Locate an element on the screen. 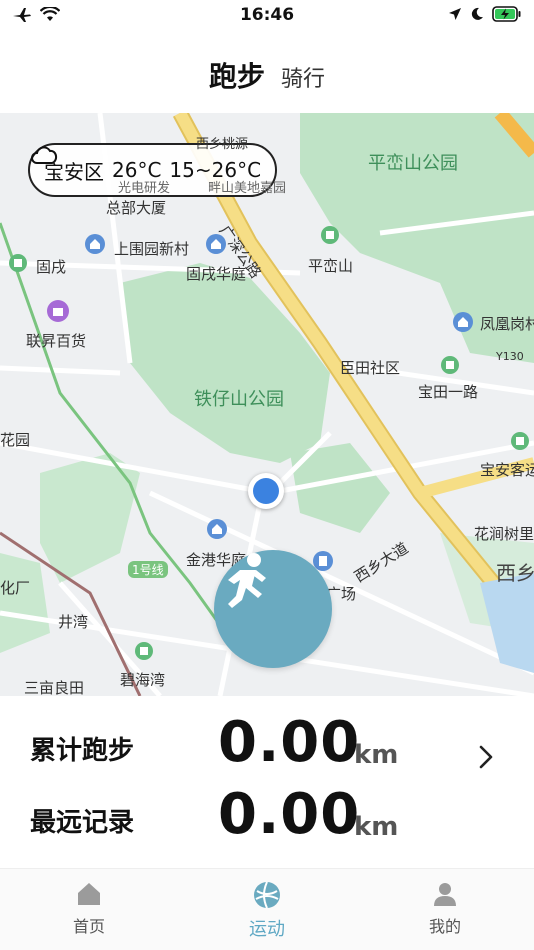  battery-charging-icon is located at coordinates (506, 14).